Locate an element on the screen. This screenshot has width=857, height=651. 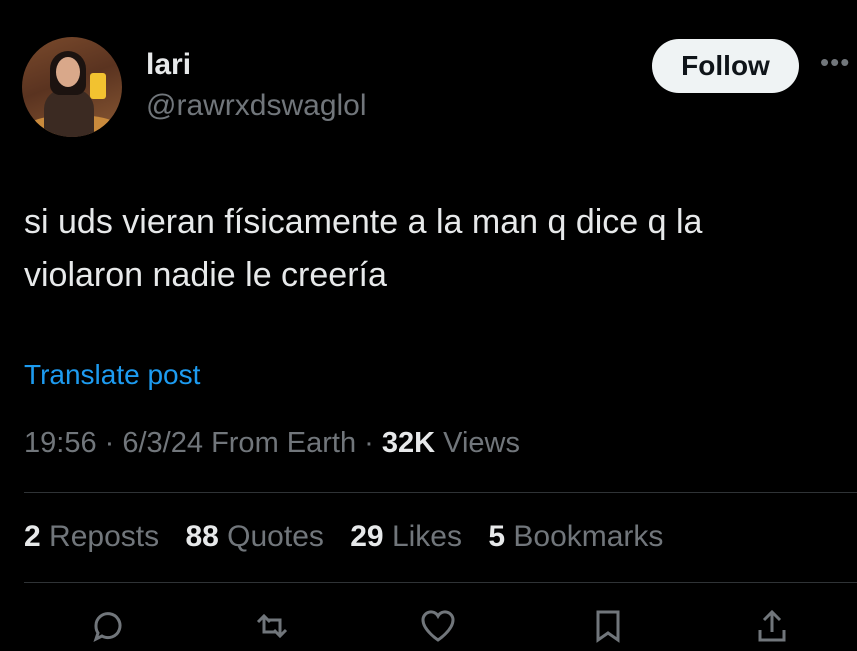
post-time: 19:56 is located at coordinates (60, 443).